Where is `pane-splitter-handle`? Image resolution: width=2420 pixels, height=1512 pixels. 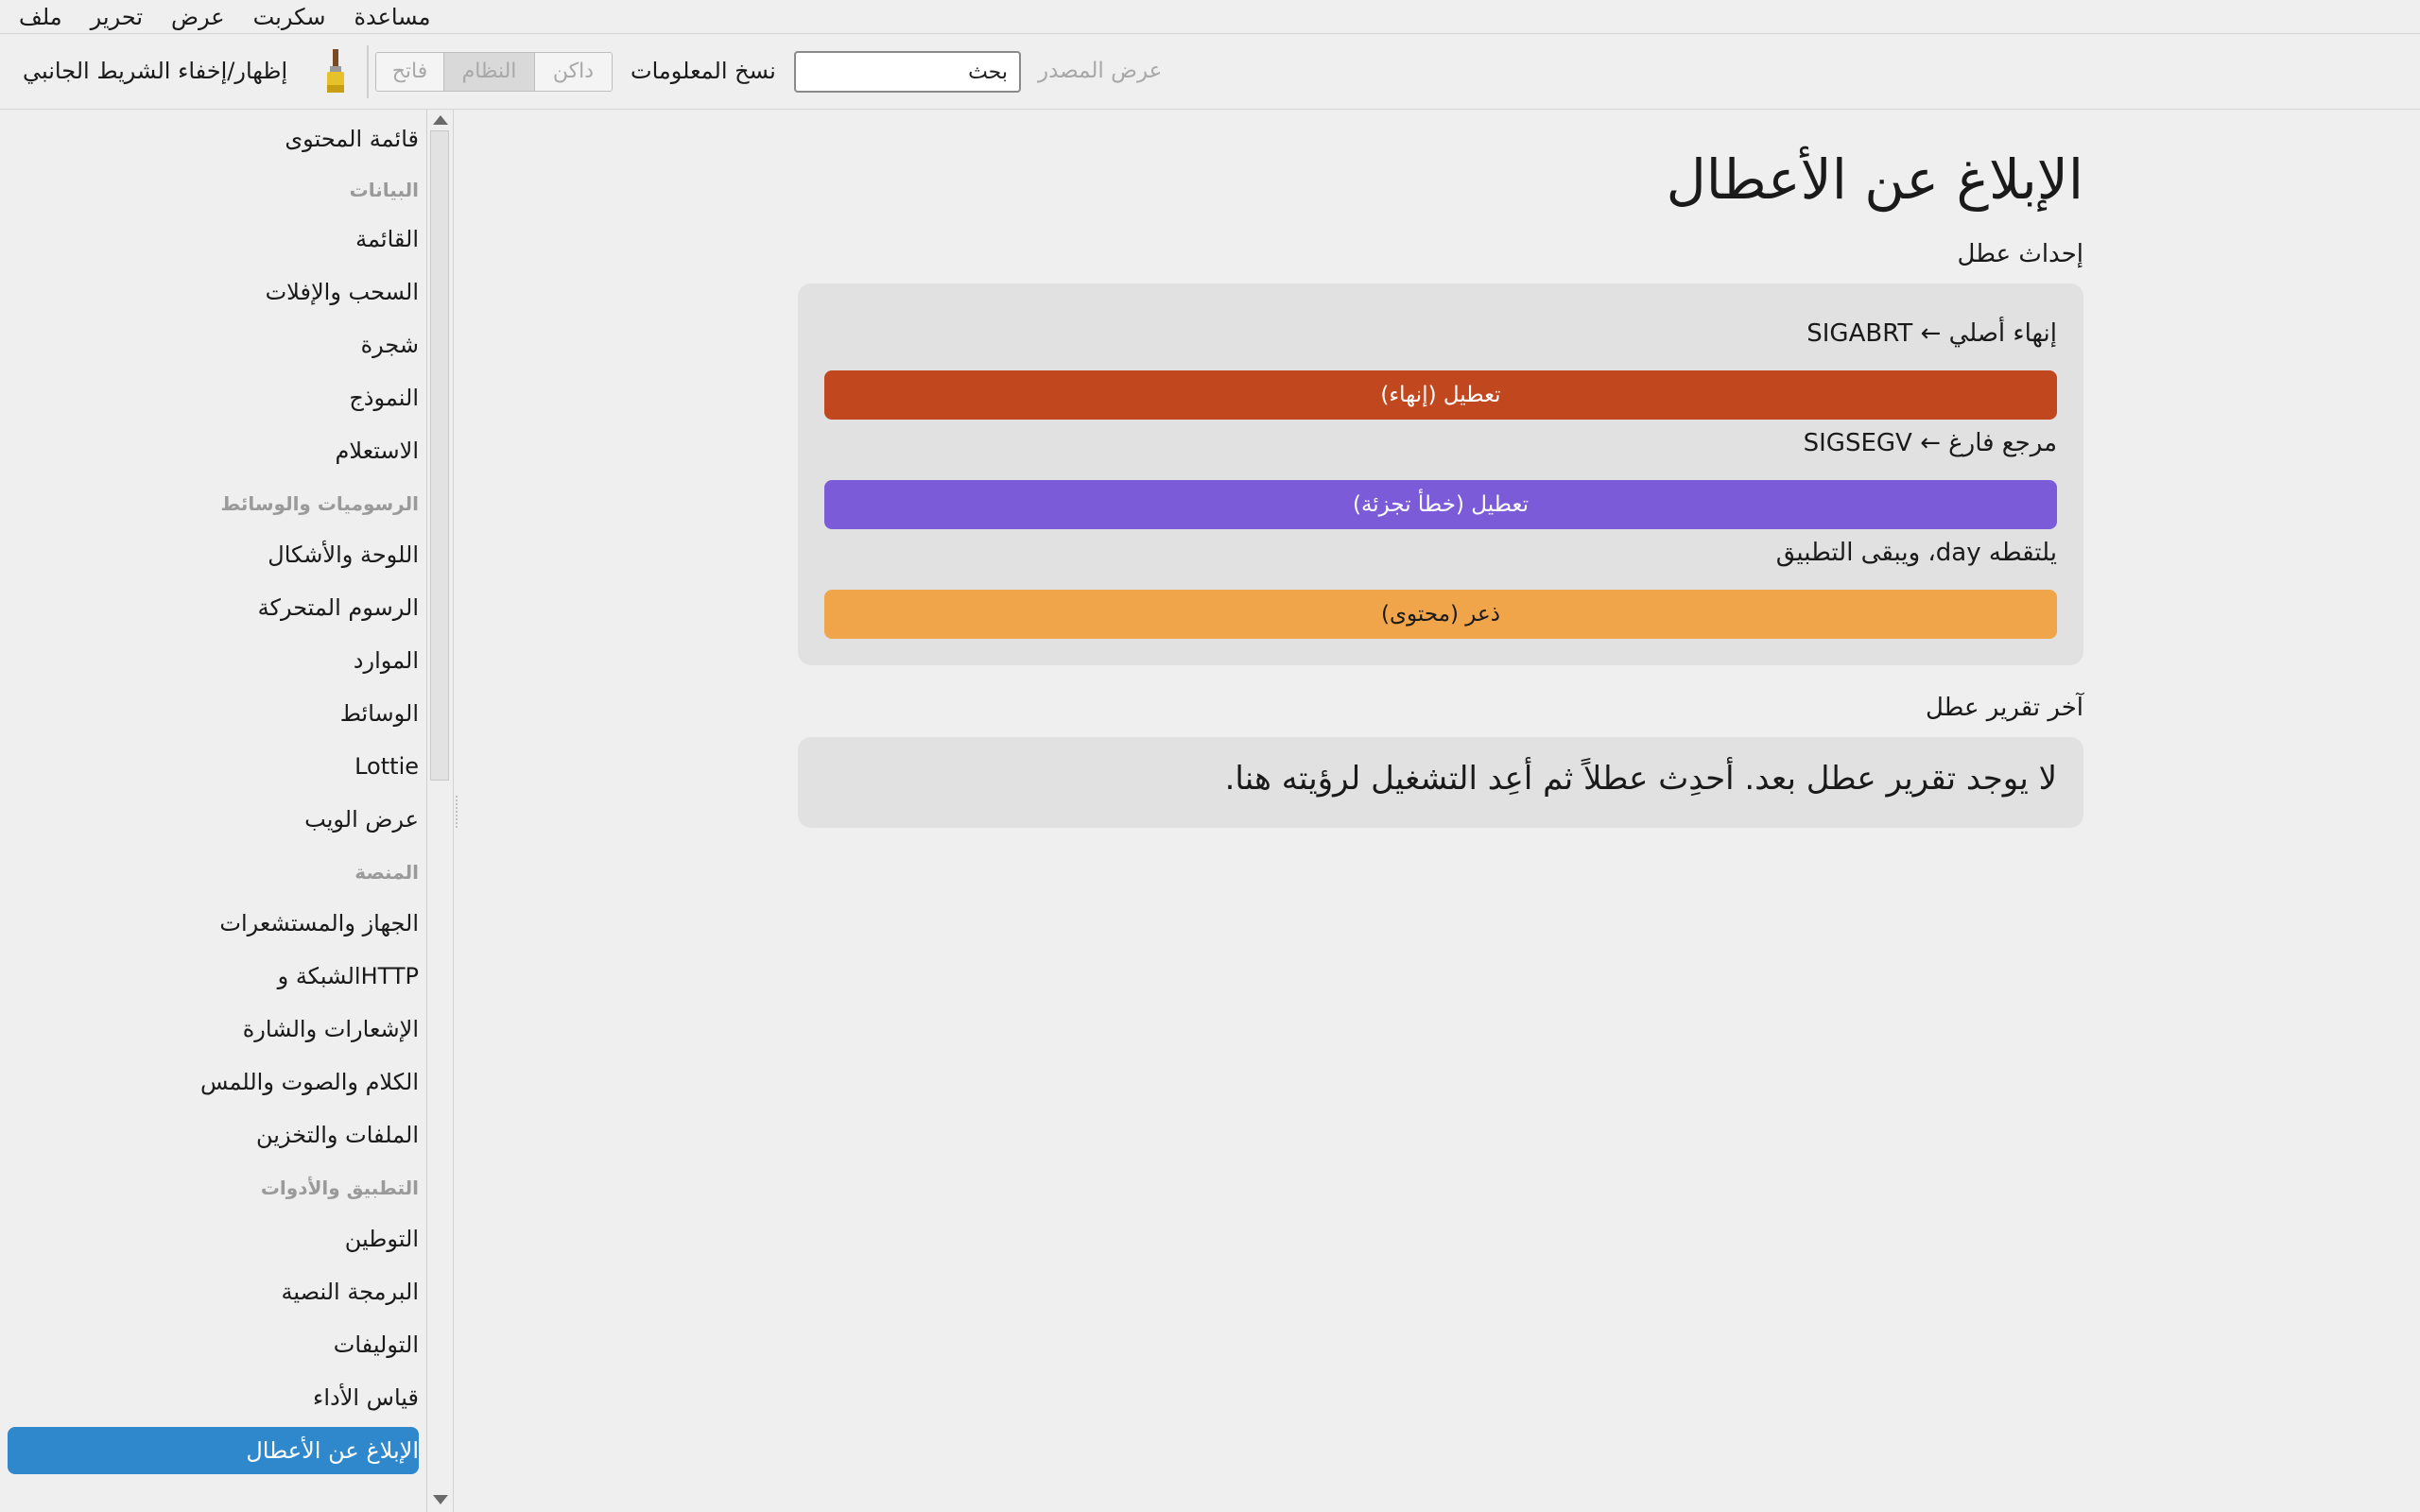 pane-splitter-handle is located at coordinates (457, 812).